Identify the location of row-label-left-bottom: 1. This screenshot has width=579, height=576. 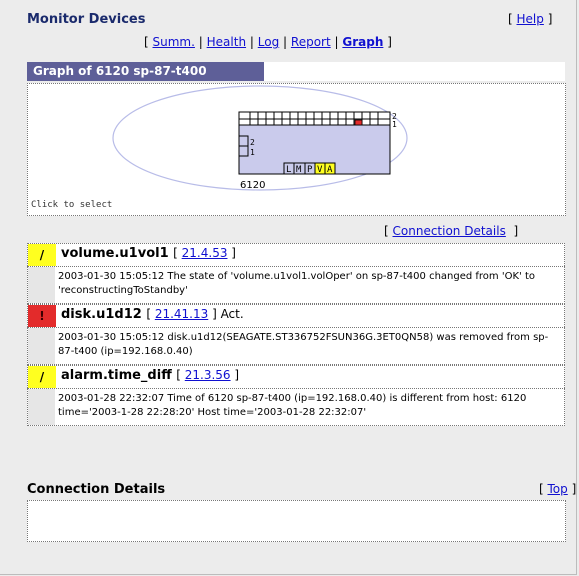
(252, 152).